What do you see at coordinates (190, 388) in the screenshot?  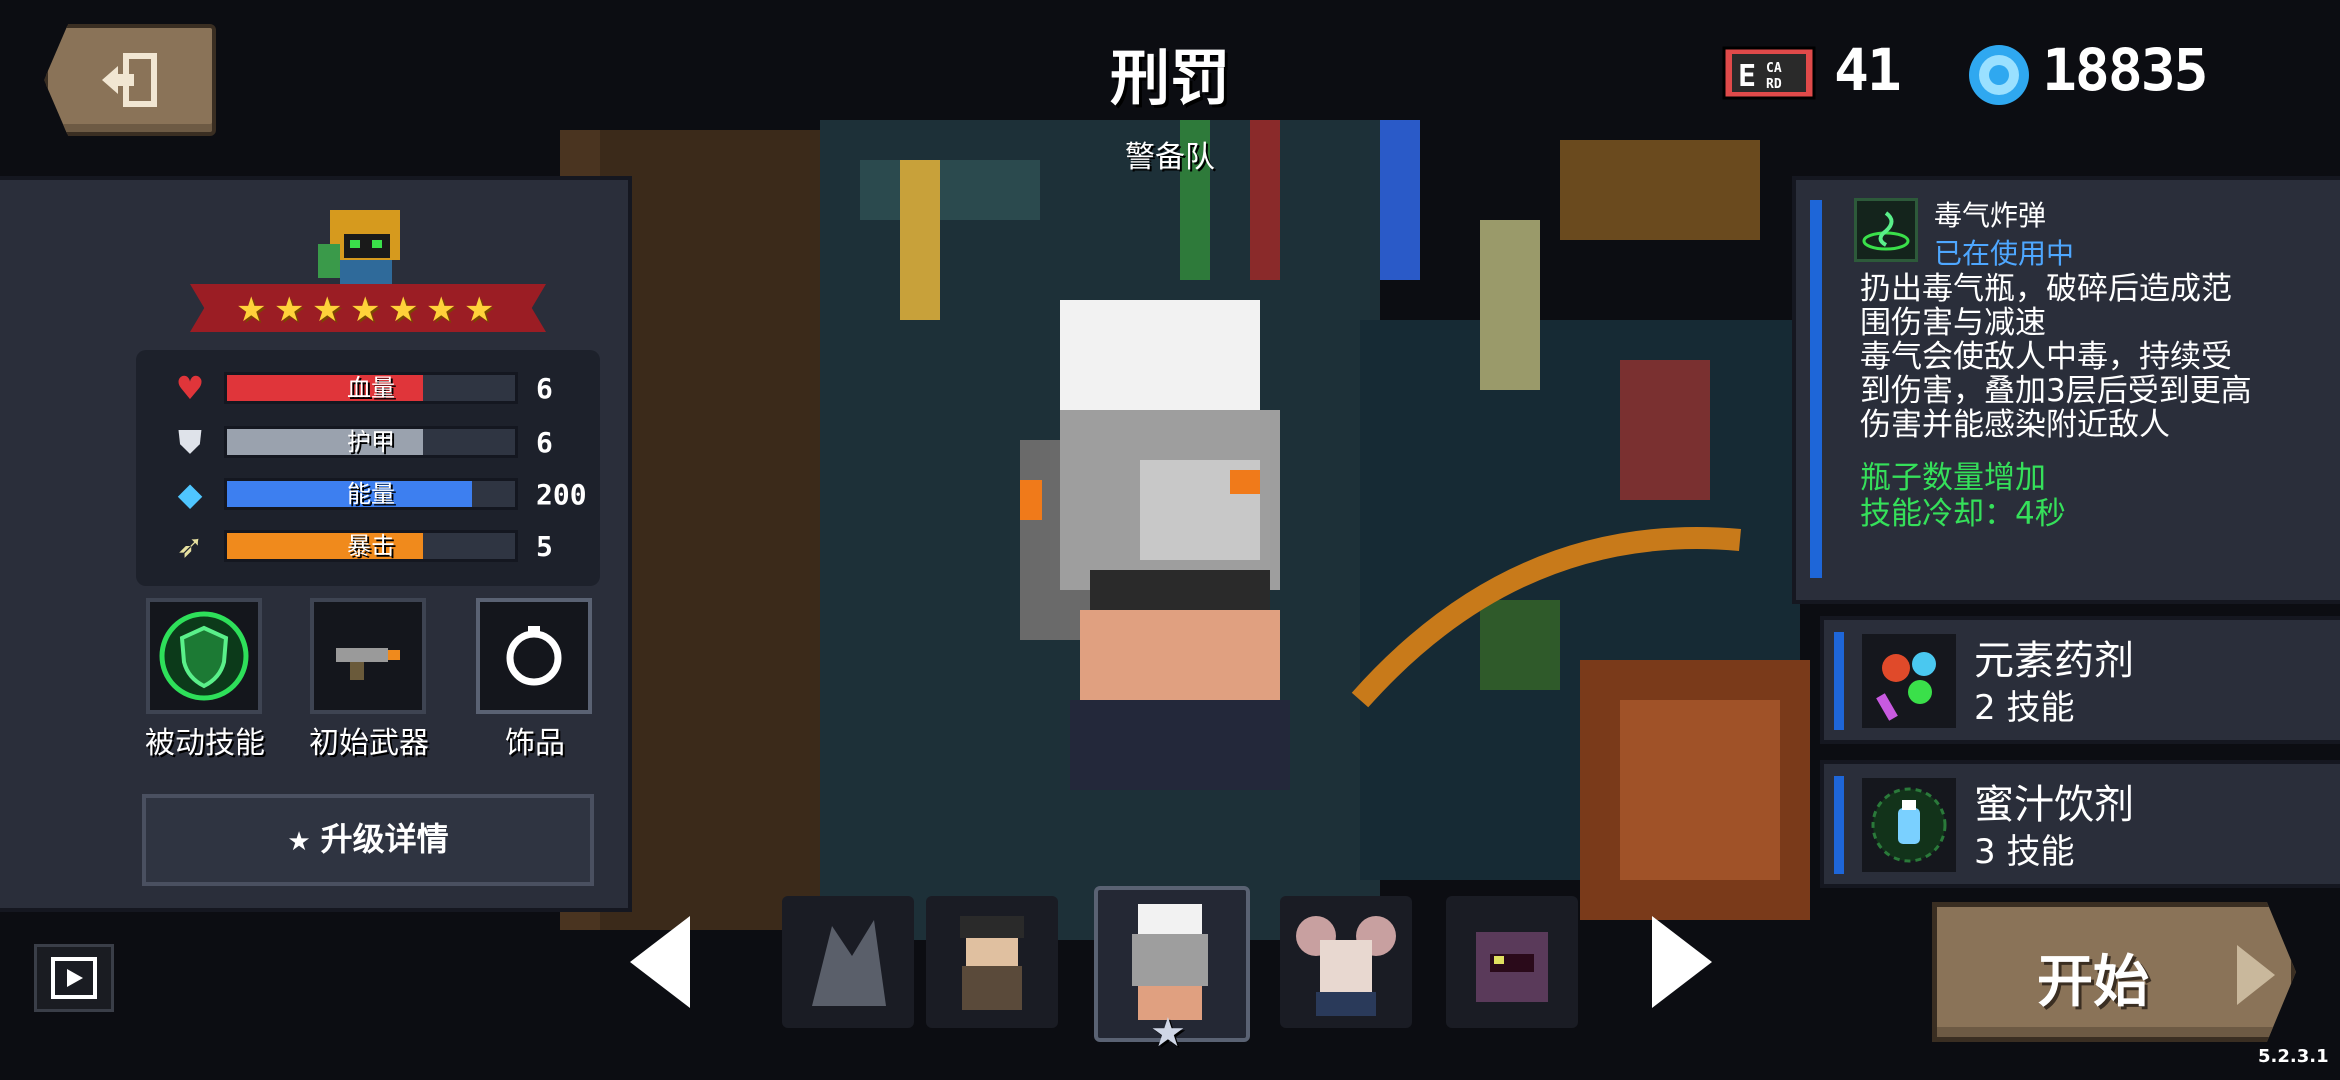 I see `heart-icon: ♥` at bounding box center [190, 388].